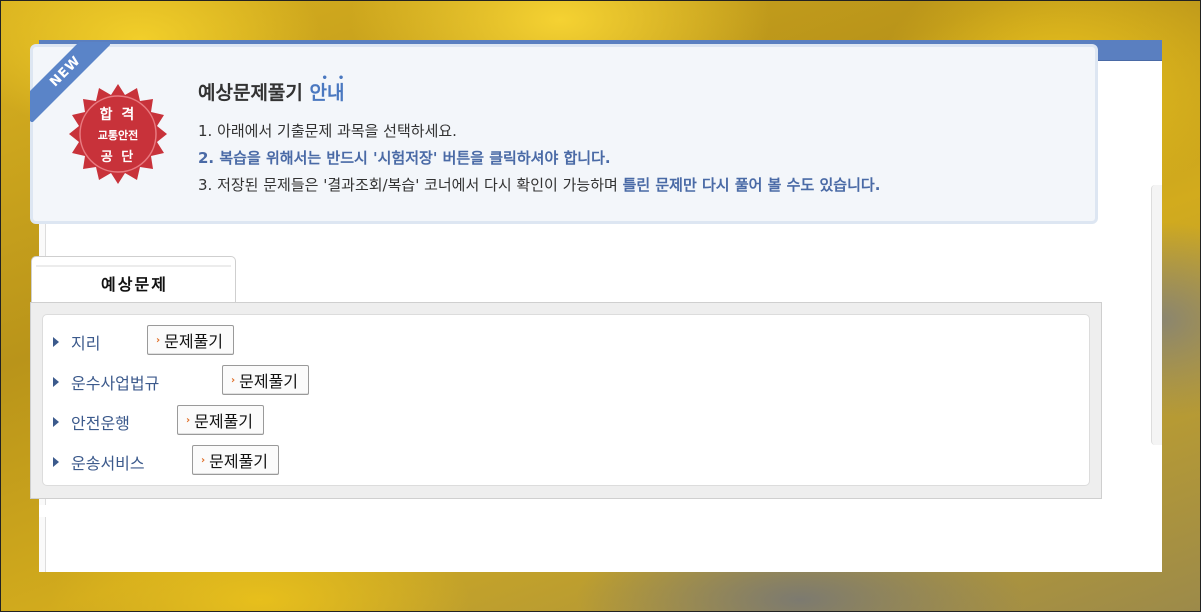 The height and width of the screenshot is (612, 1201). Describe the element at coordinates (254, 93) in the screenshot. I see `info-title-main: 예상문제풀기` at that location.